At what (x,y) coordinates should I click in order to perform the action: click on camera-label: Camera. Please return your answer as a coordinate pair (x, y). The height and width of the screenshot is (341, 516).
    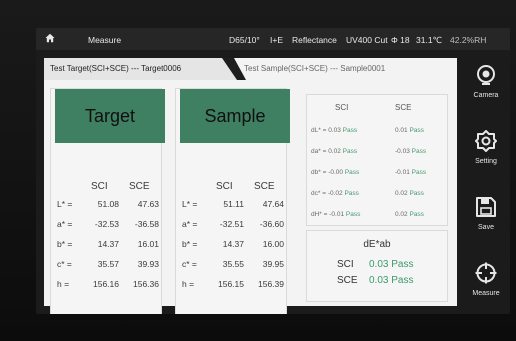
    Looking at the image, I should click on (486, 95).